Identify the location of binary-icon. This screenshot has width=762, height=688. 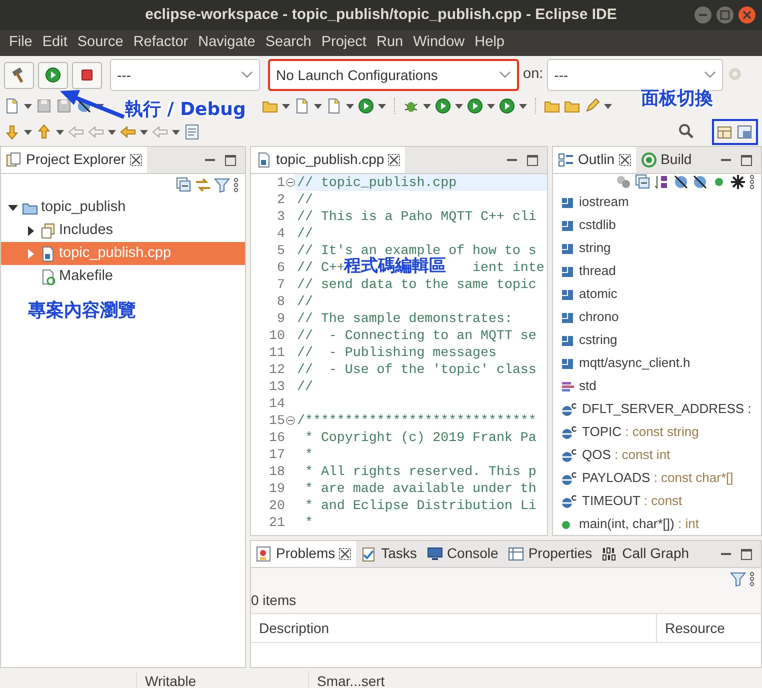
(610, 554).